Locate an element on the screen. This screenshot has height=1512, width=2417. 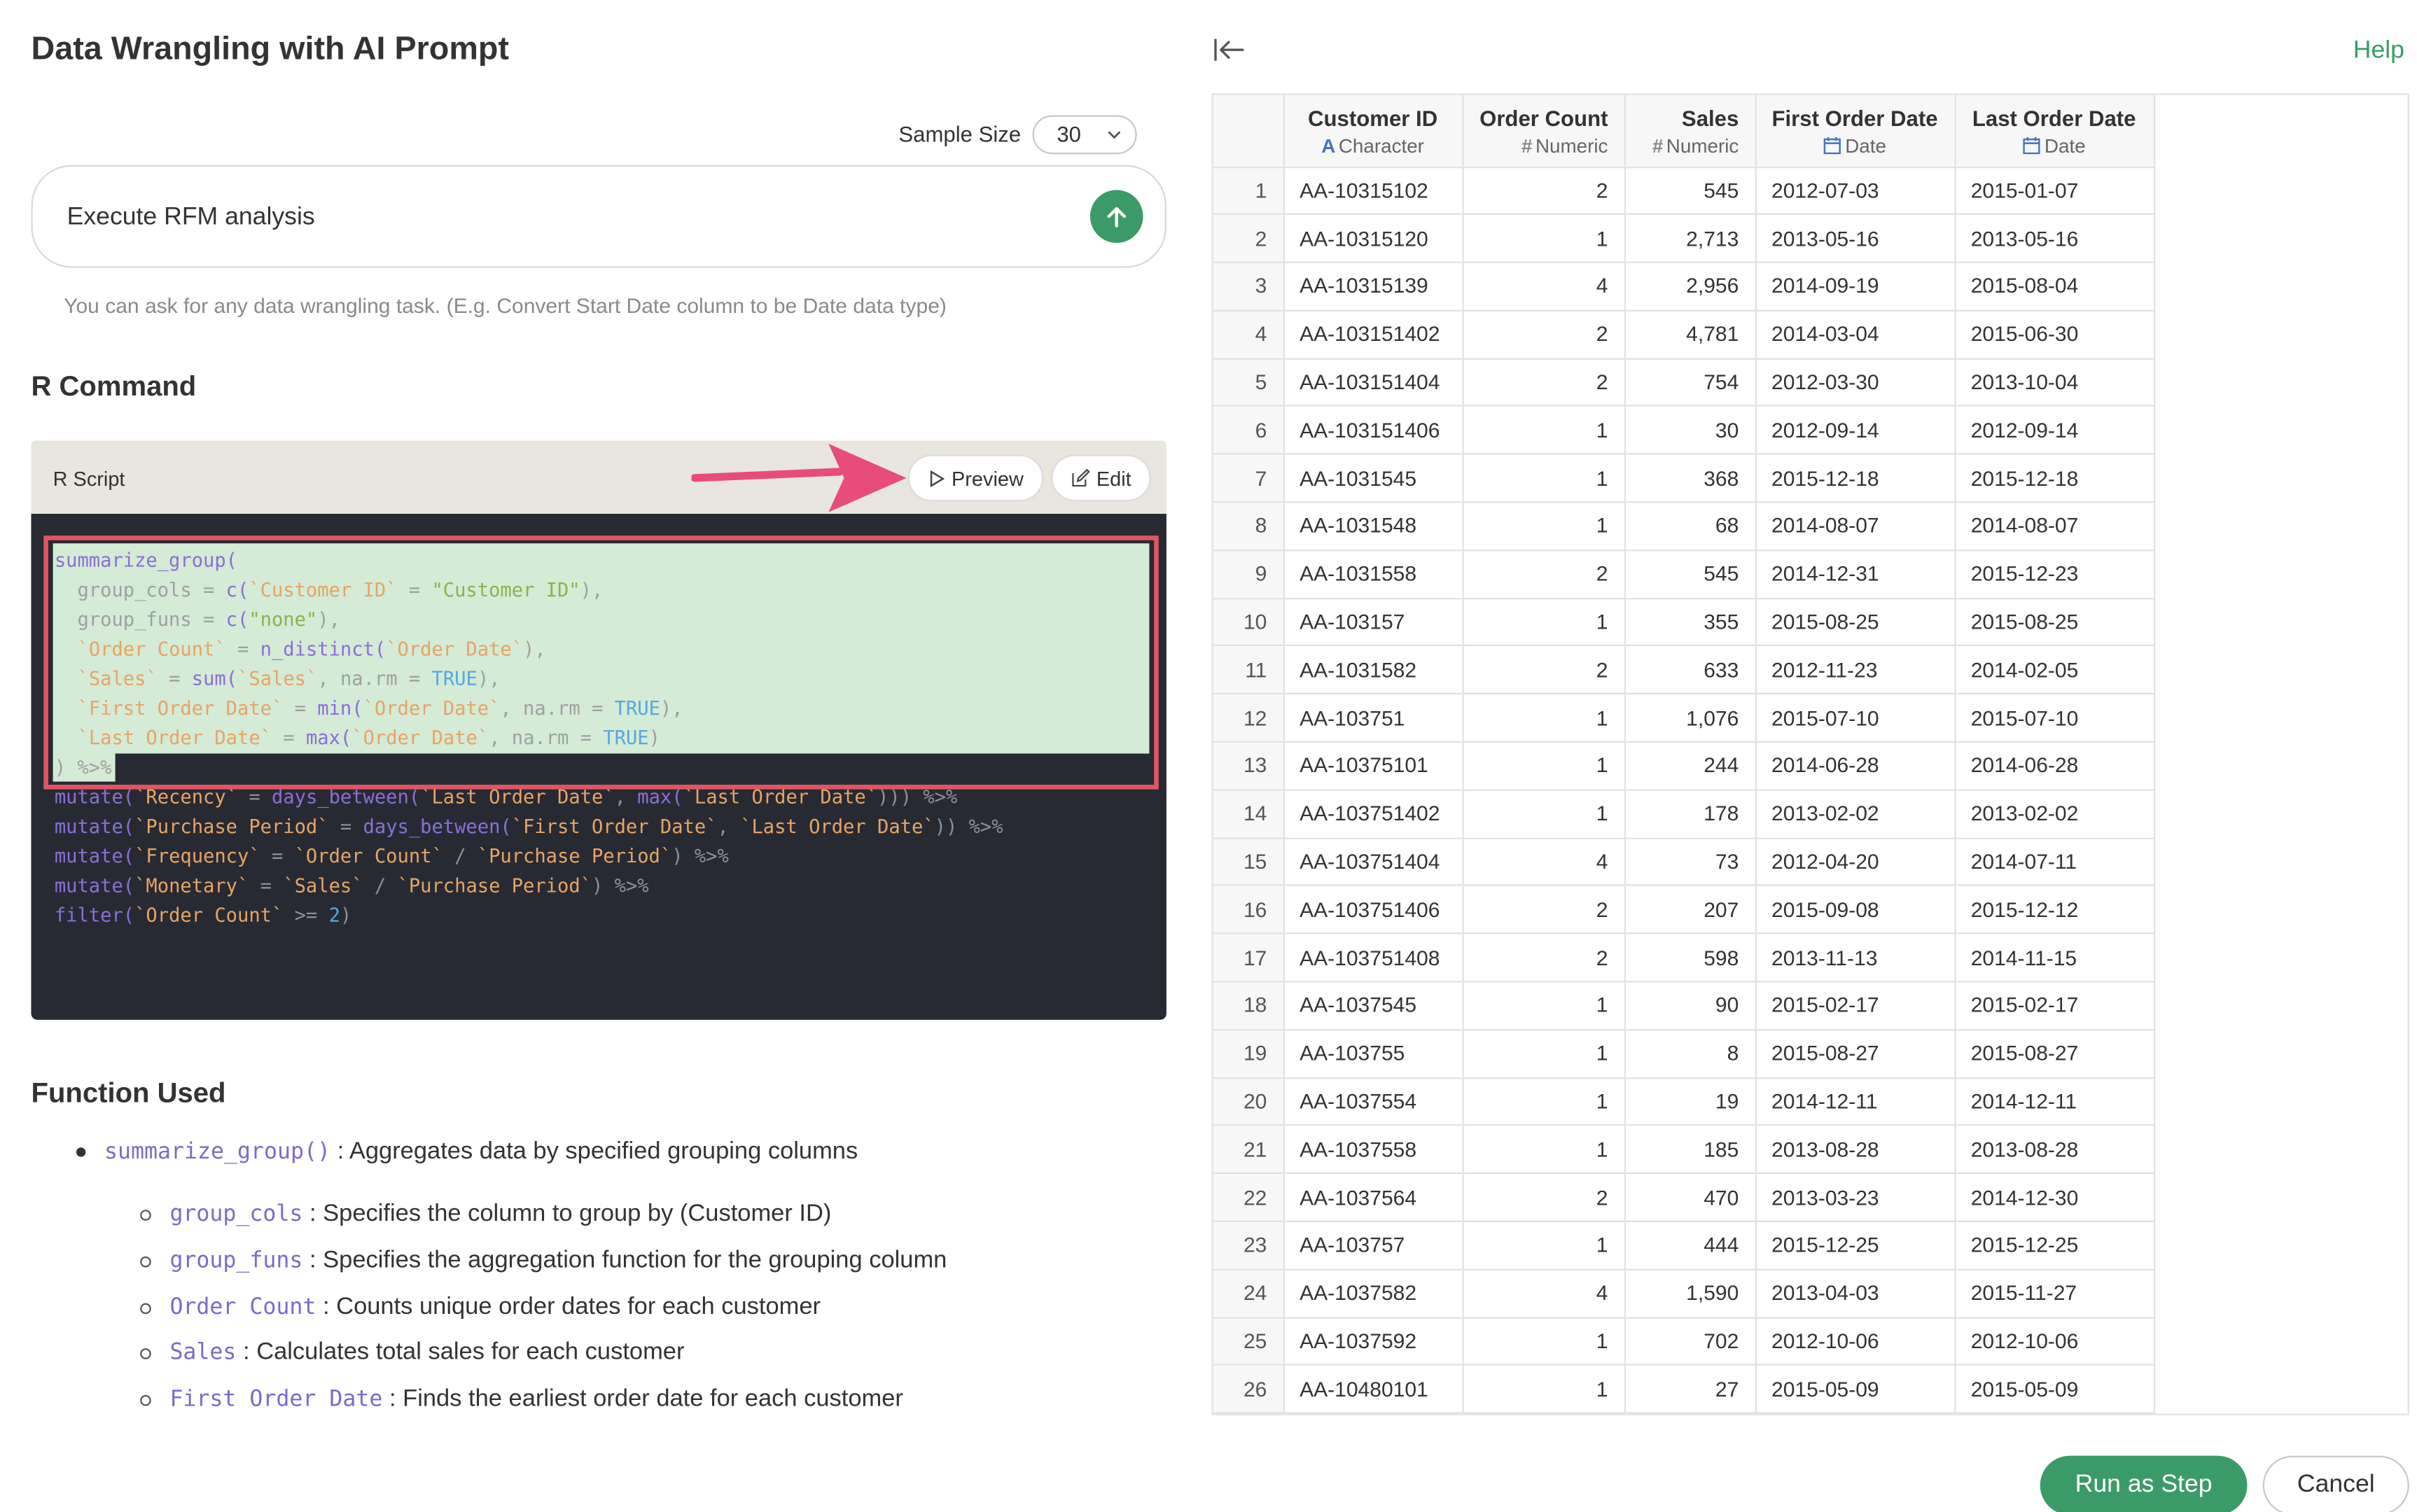
cell-sales: 368 is located at coordinates (1690, 478).